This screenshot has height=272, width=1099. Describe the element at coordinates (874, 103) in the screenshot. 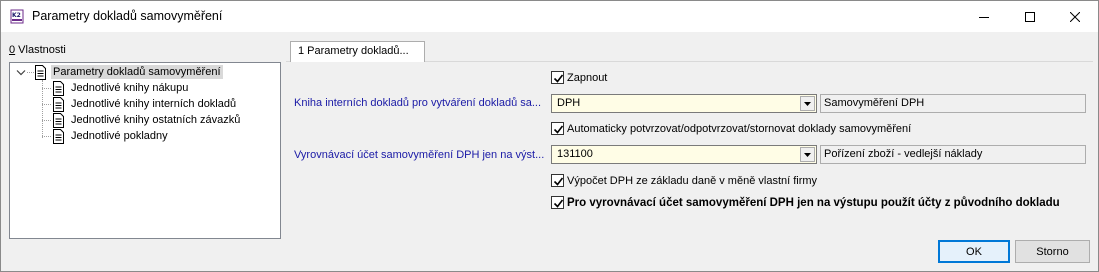

I see `internal-book-description-text: Samovyměření DPH` at that location.